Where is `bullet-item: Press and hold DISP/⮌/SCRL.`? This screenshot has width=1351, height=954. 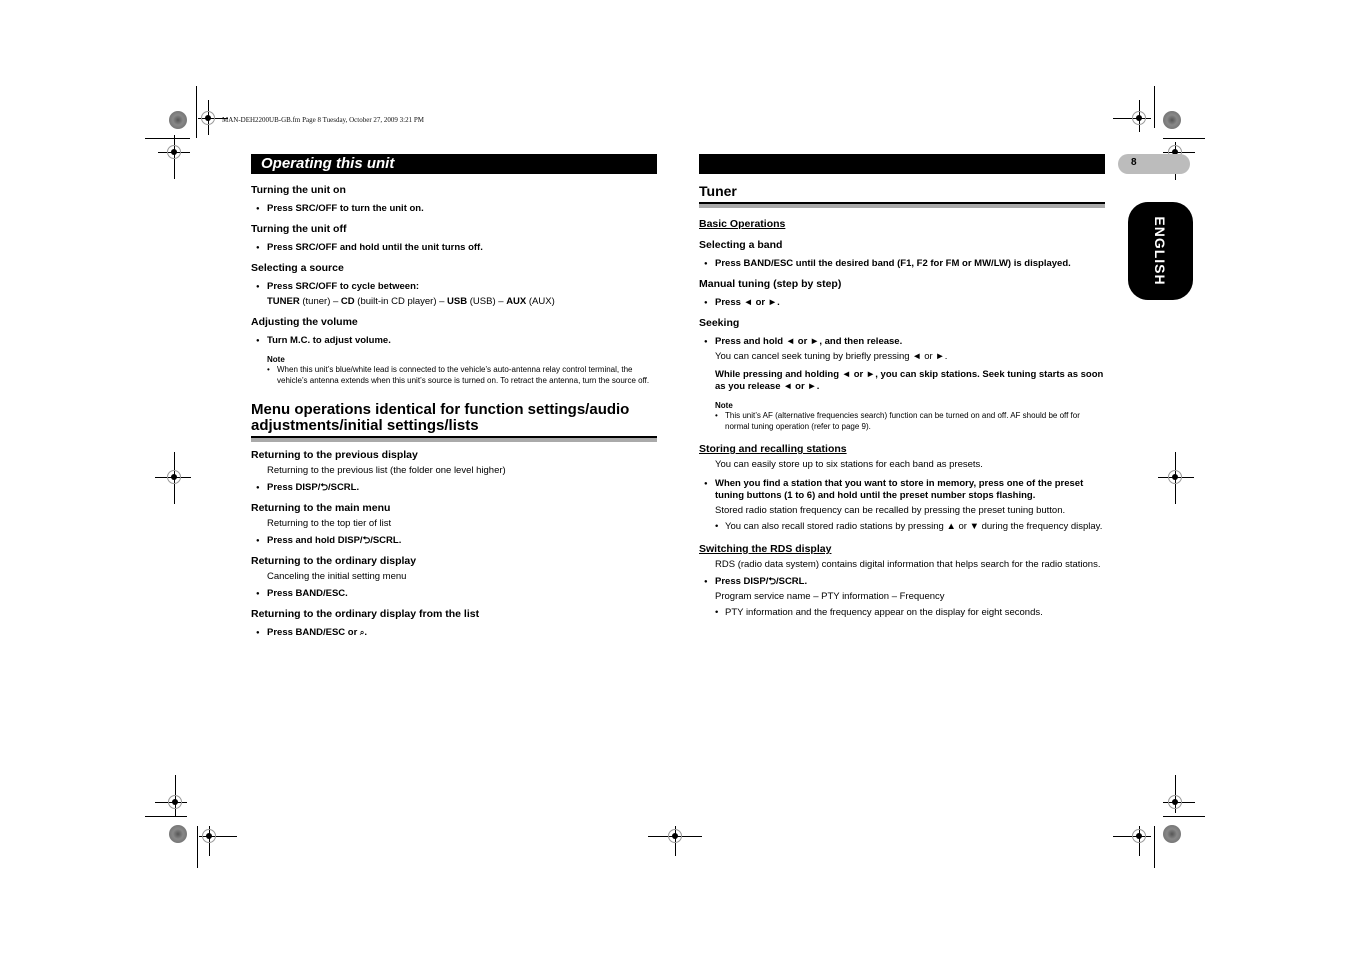
bullet-item: Press and hold DISP/⮌/SCRL. is located at coordinates (454, 541).